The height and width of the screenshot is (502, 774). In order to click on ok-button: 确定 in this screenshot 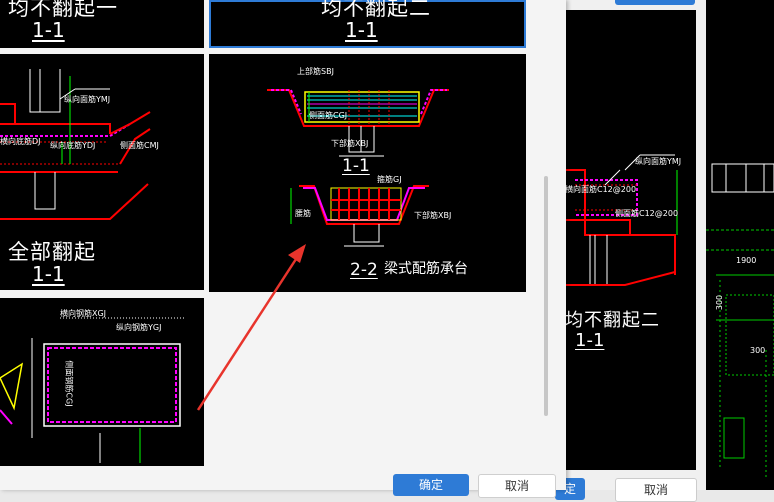, I will do `click(431, 485)`.